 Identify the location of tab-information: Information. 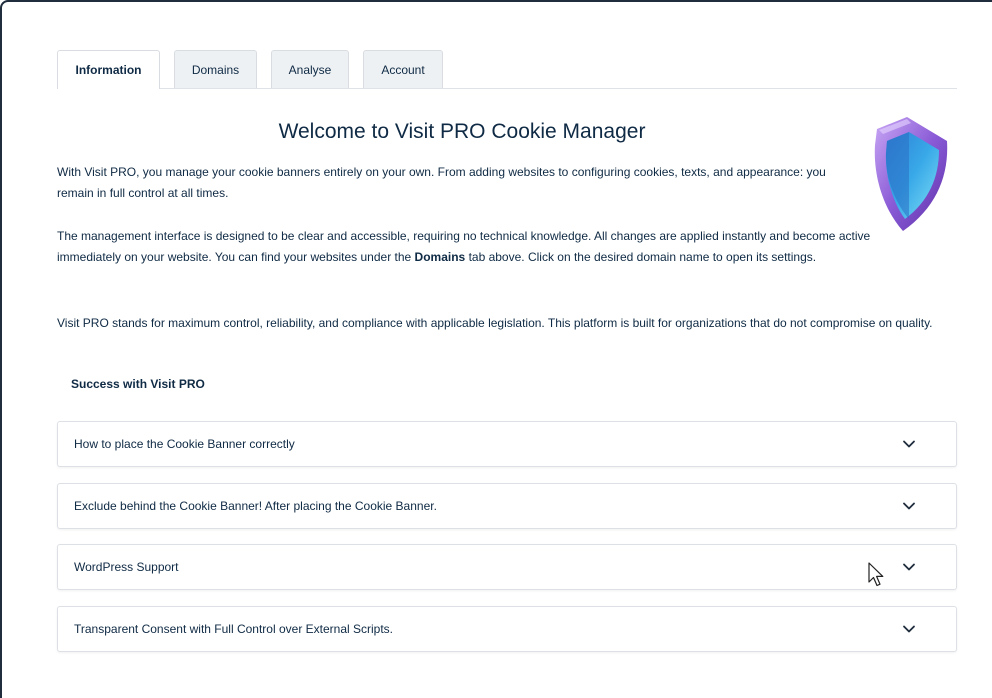
(108, 69).